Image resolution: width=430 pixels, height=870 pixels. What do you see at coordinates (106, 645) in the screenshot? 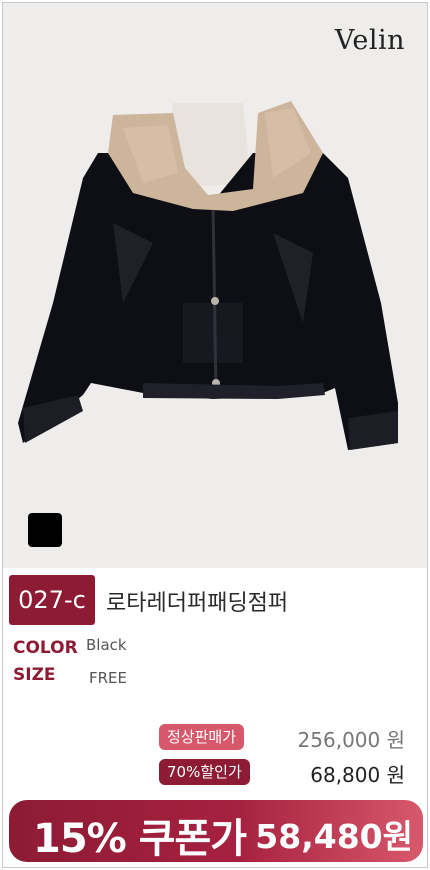
I see `color-value: Black` at bounding box center [106, 645].